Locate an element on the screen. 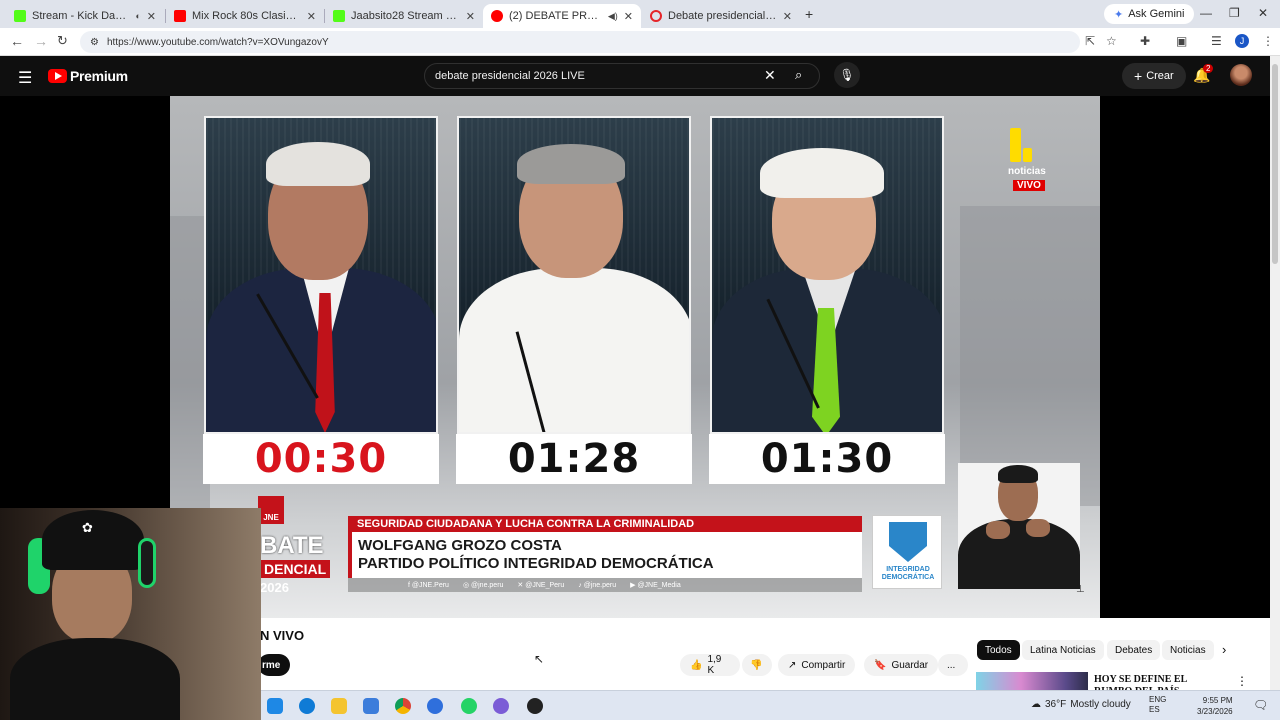  search-icon: ⌕ is located at coordinates (798, 75).